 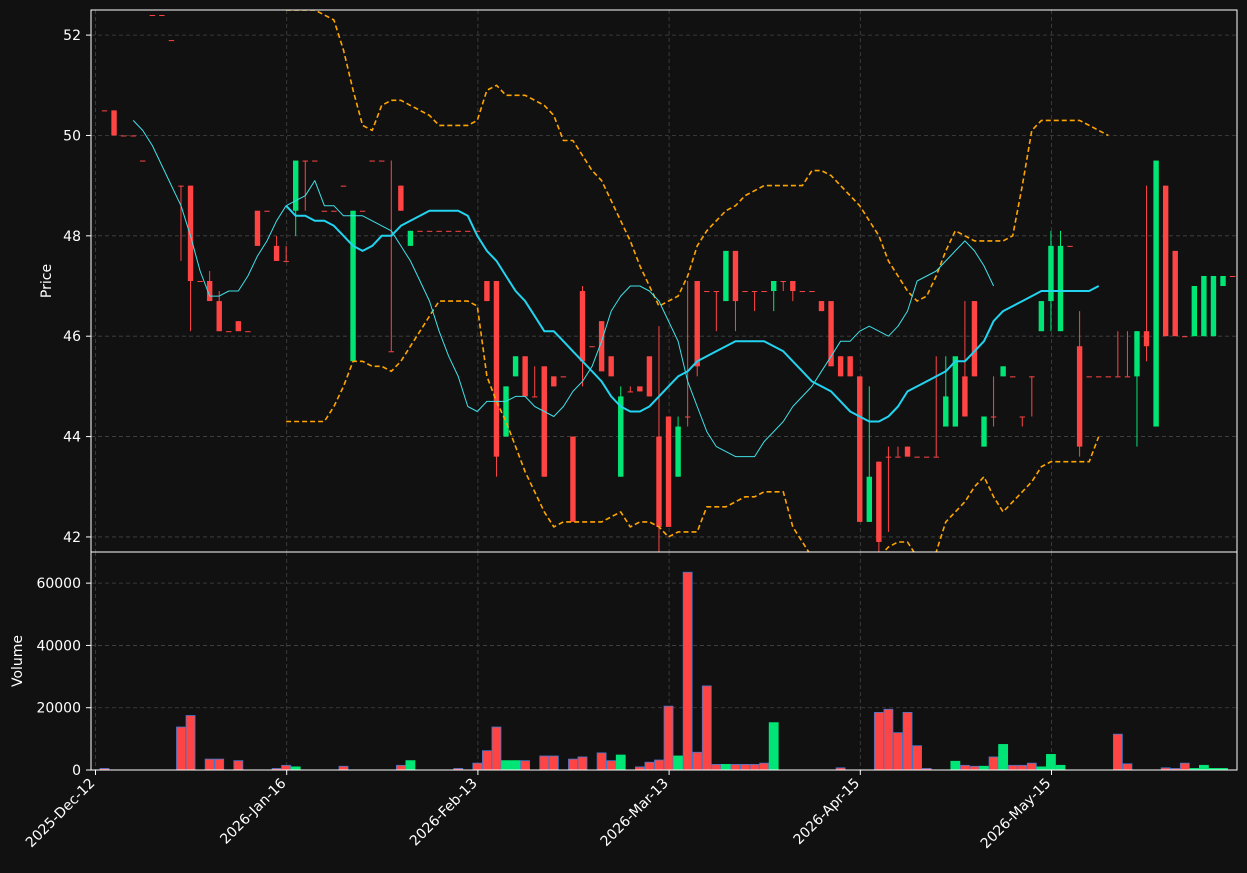 I want to click on volume-axis-ticks: 0 20000 40000 60000, so click(x=63, y=677).